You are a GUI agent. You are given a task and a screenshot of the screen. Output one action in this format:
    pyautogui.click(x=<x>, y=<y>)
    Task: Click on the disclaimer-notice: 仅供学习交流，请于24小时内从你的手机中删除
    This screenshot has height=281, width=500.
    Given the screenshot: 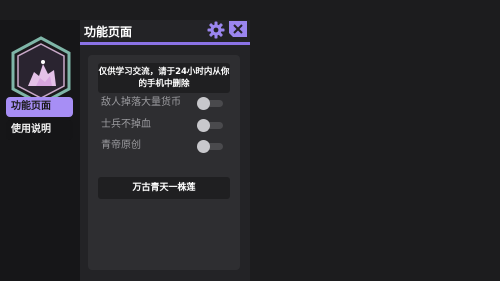 What is the action you would take?
    pyautogui.click(x=164, y=78)
    